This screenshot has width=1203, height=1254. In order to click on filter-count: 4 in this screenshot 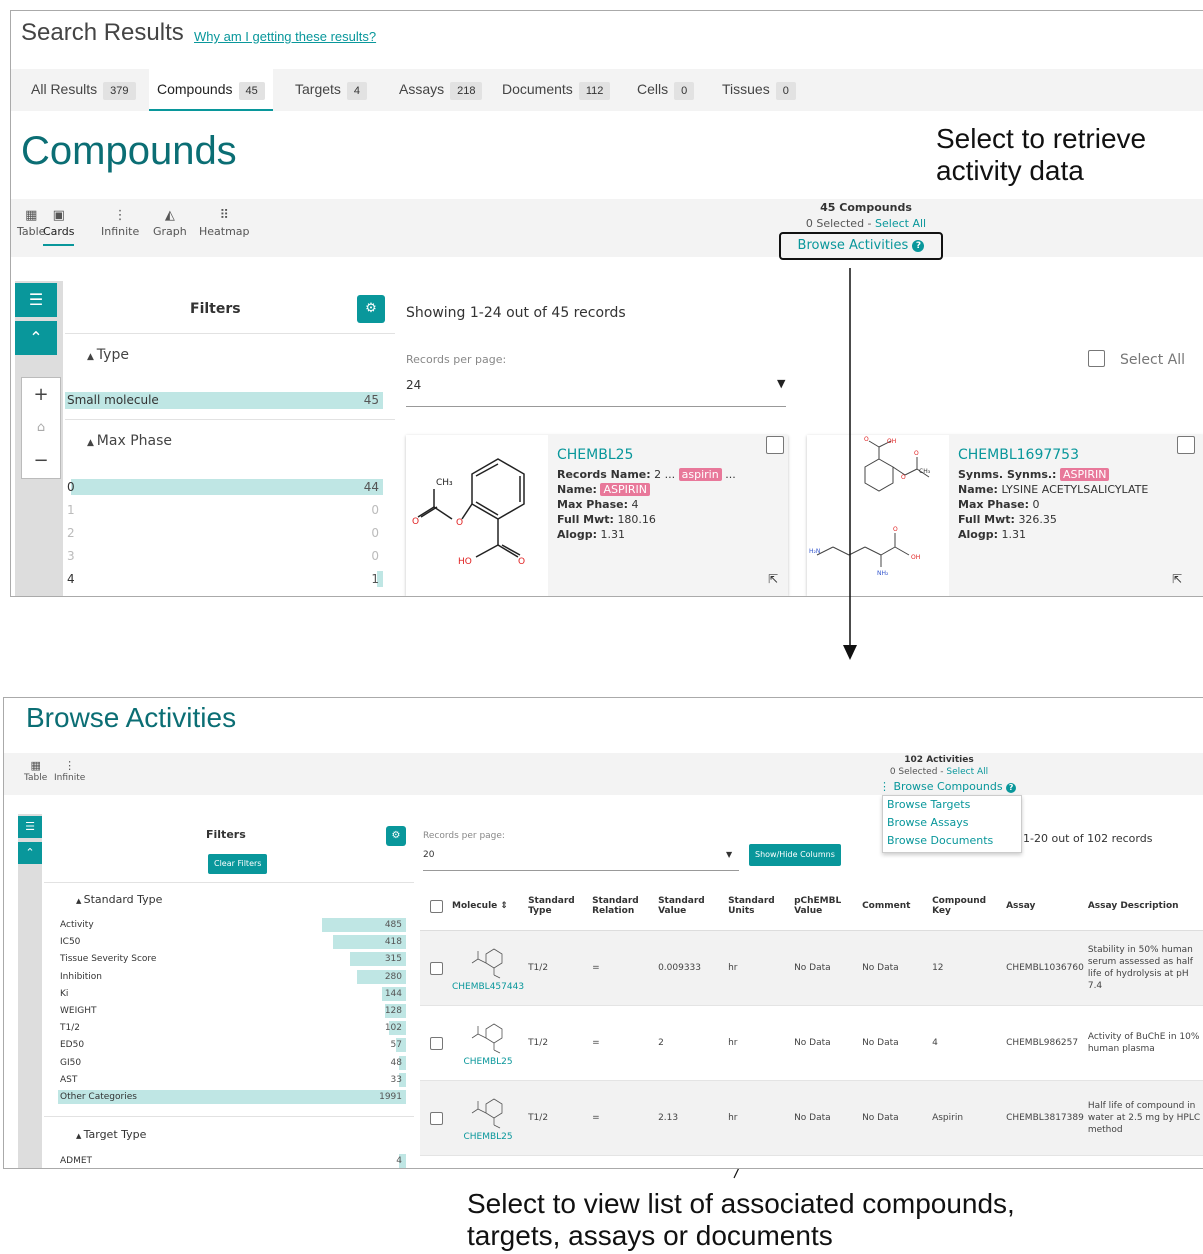, I will do `click(399, 1161)`.